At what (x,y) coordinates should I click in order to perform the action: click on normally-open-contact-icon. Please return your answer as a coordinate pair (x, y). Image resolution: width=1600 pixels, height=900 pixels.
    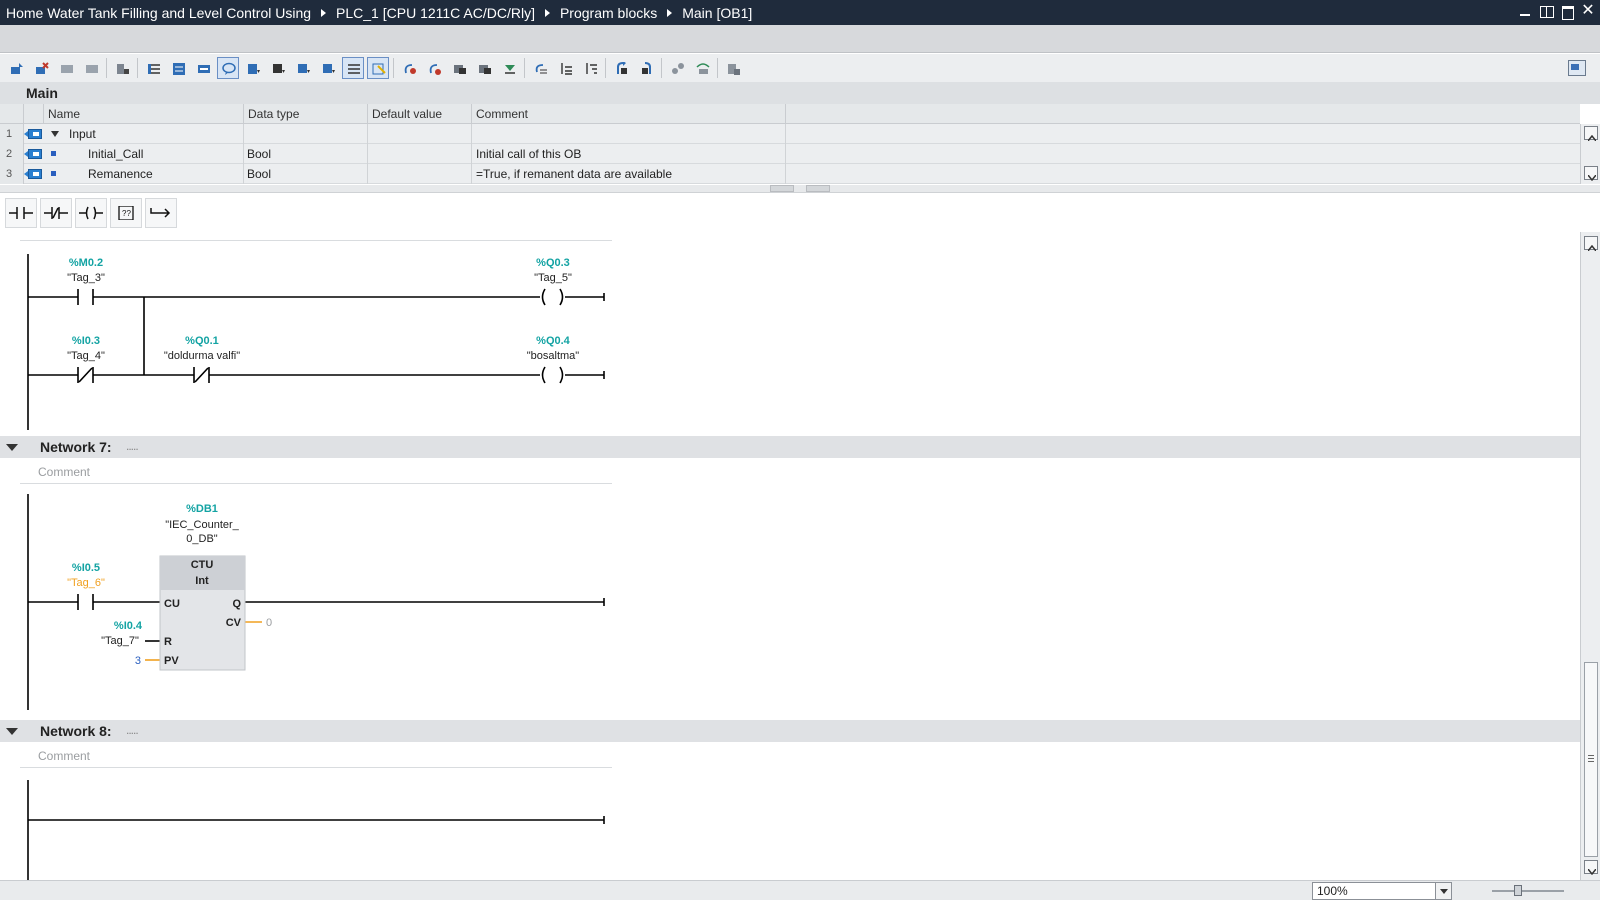
    Looking at the image, I should click on (21, 213).